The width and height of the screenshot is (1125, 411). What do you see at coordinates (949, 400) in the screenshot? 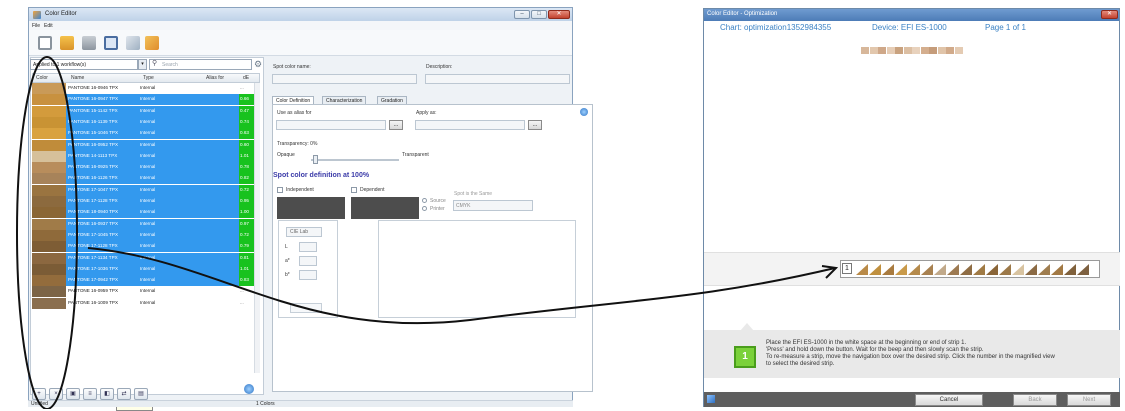
I see `cancel-button: Cancel` at bounding box center [949, 400].